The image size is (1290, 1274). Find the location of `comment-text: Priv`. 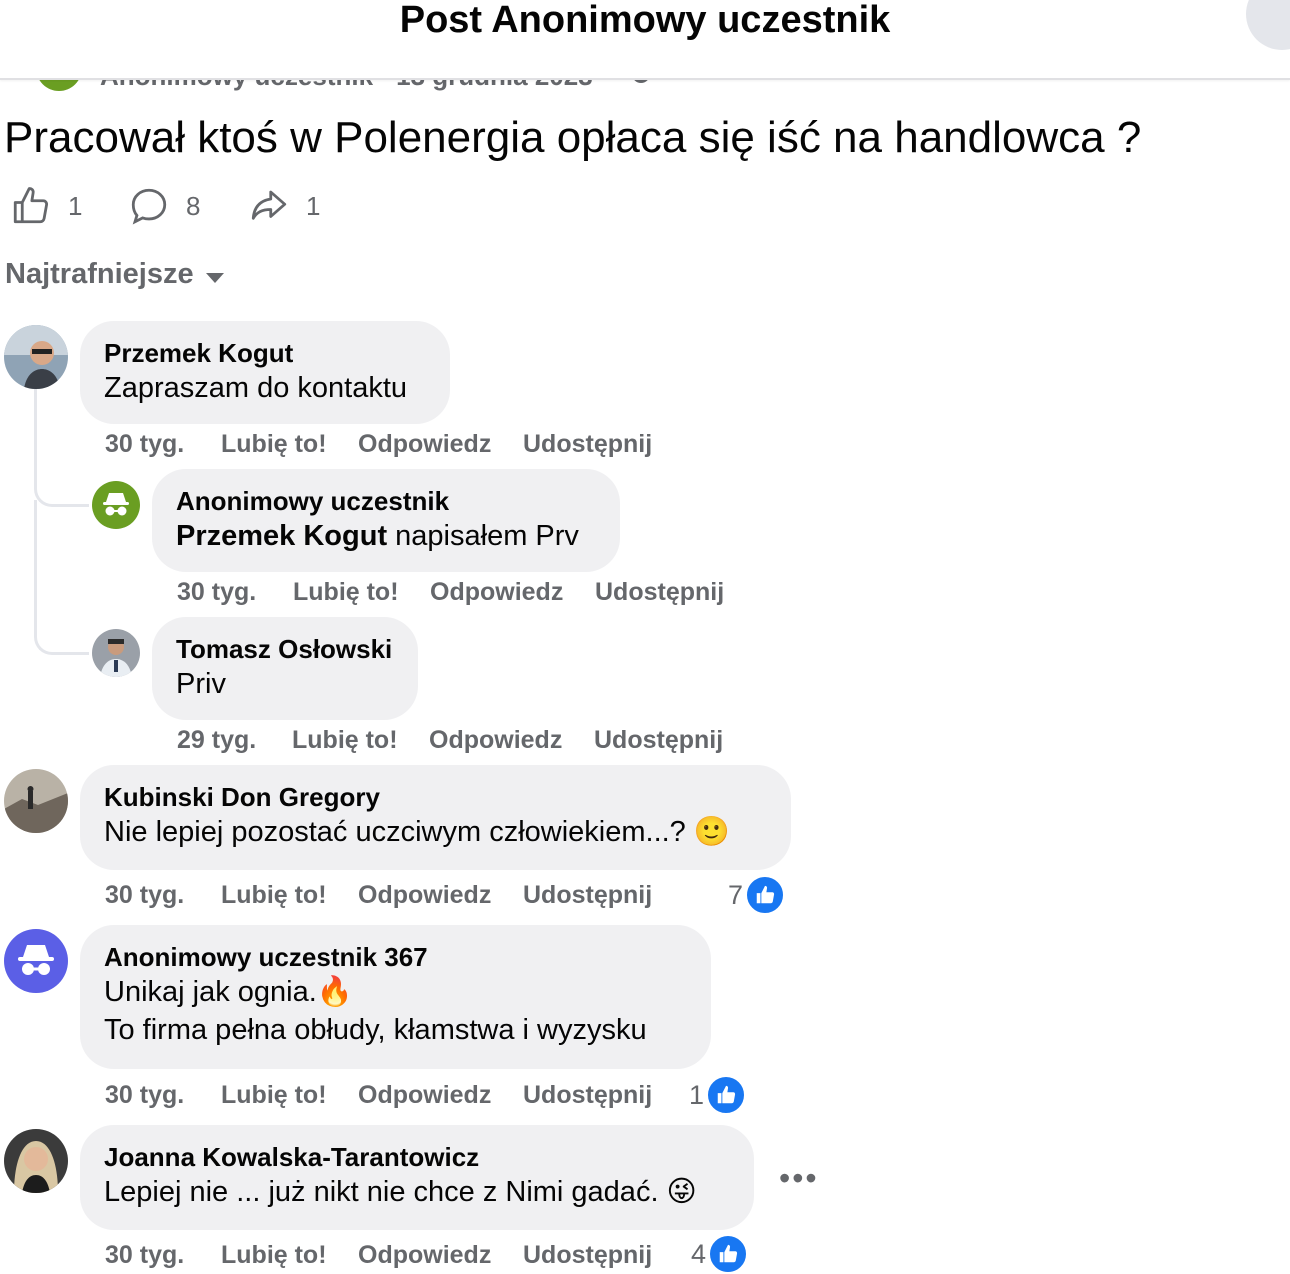

comment-text: Priv is located at coordinates (201, 684).